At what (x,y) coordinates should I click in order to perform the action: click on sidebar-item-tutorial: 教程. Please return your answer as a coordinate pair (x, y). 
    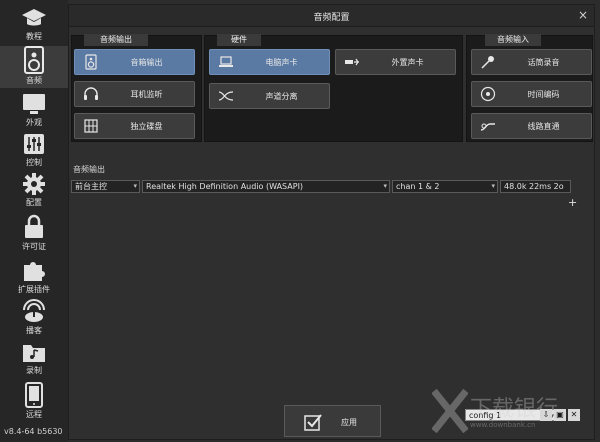
    Looking at the image, I should click on (34, 25).